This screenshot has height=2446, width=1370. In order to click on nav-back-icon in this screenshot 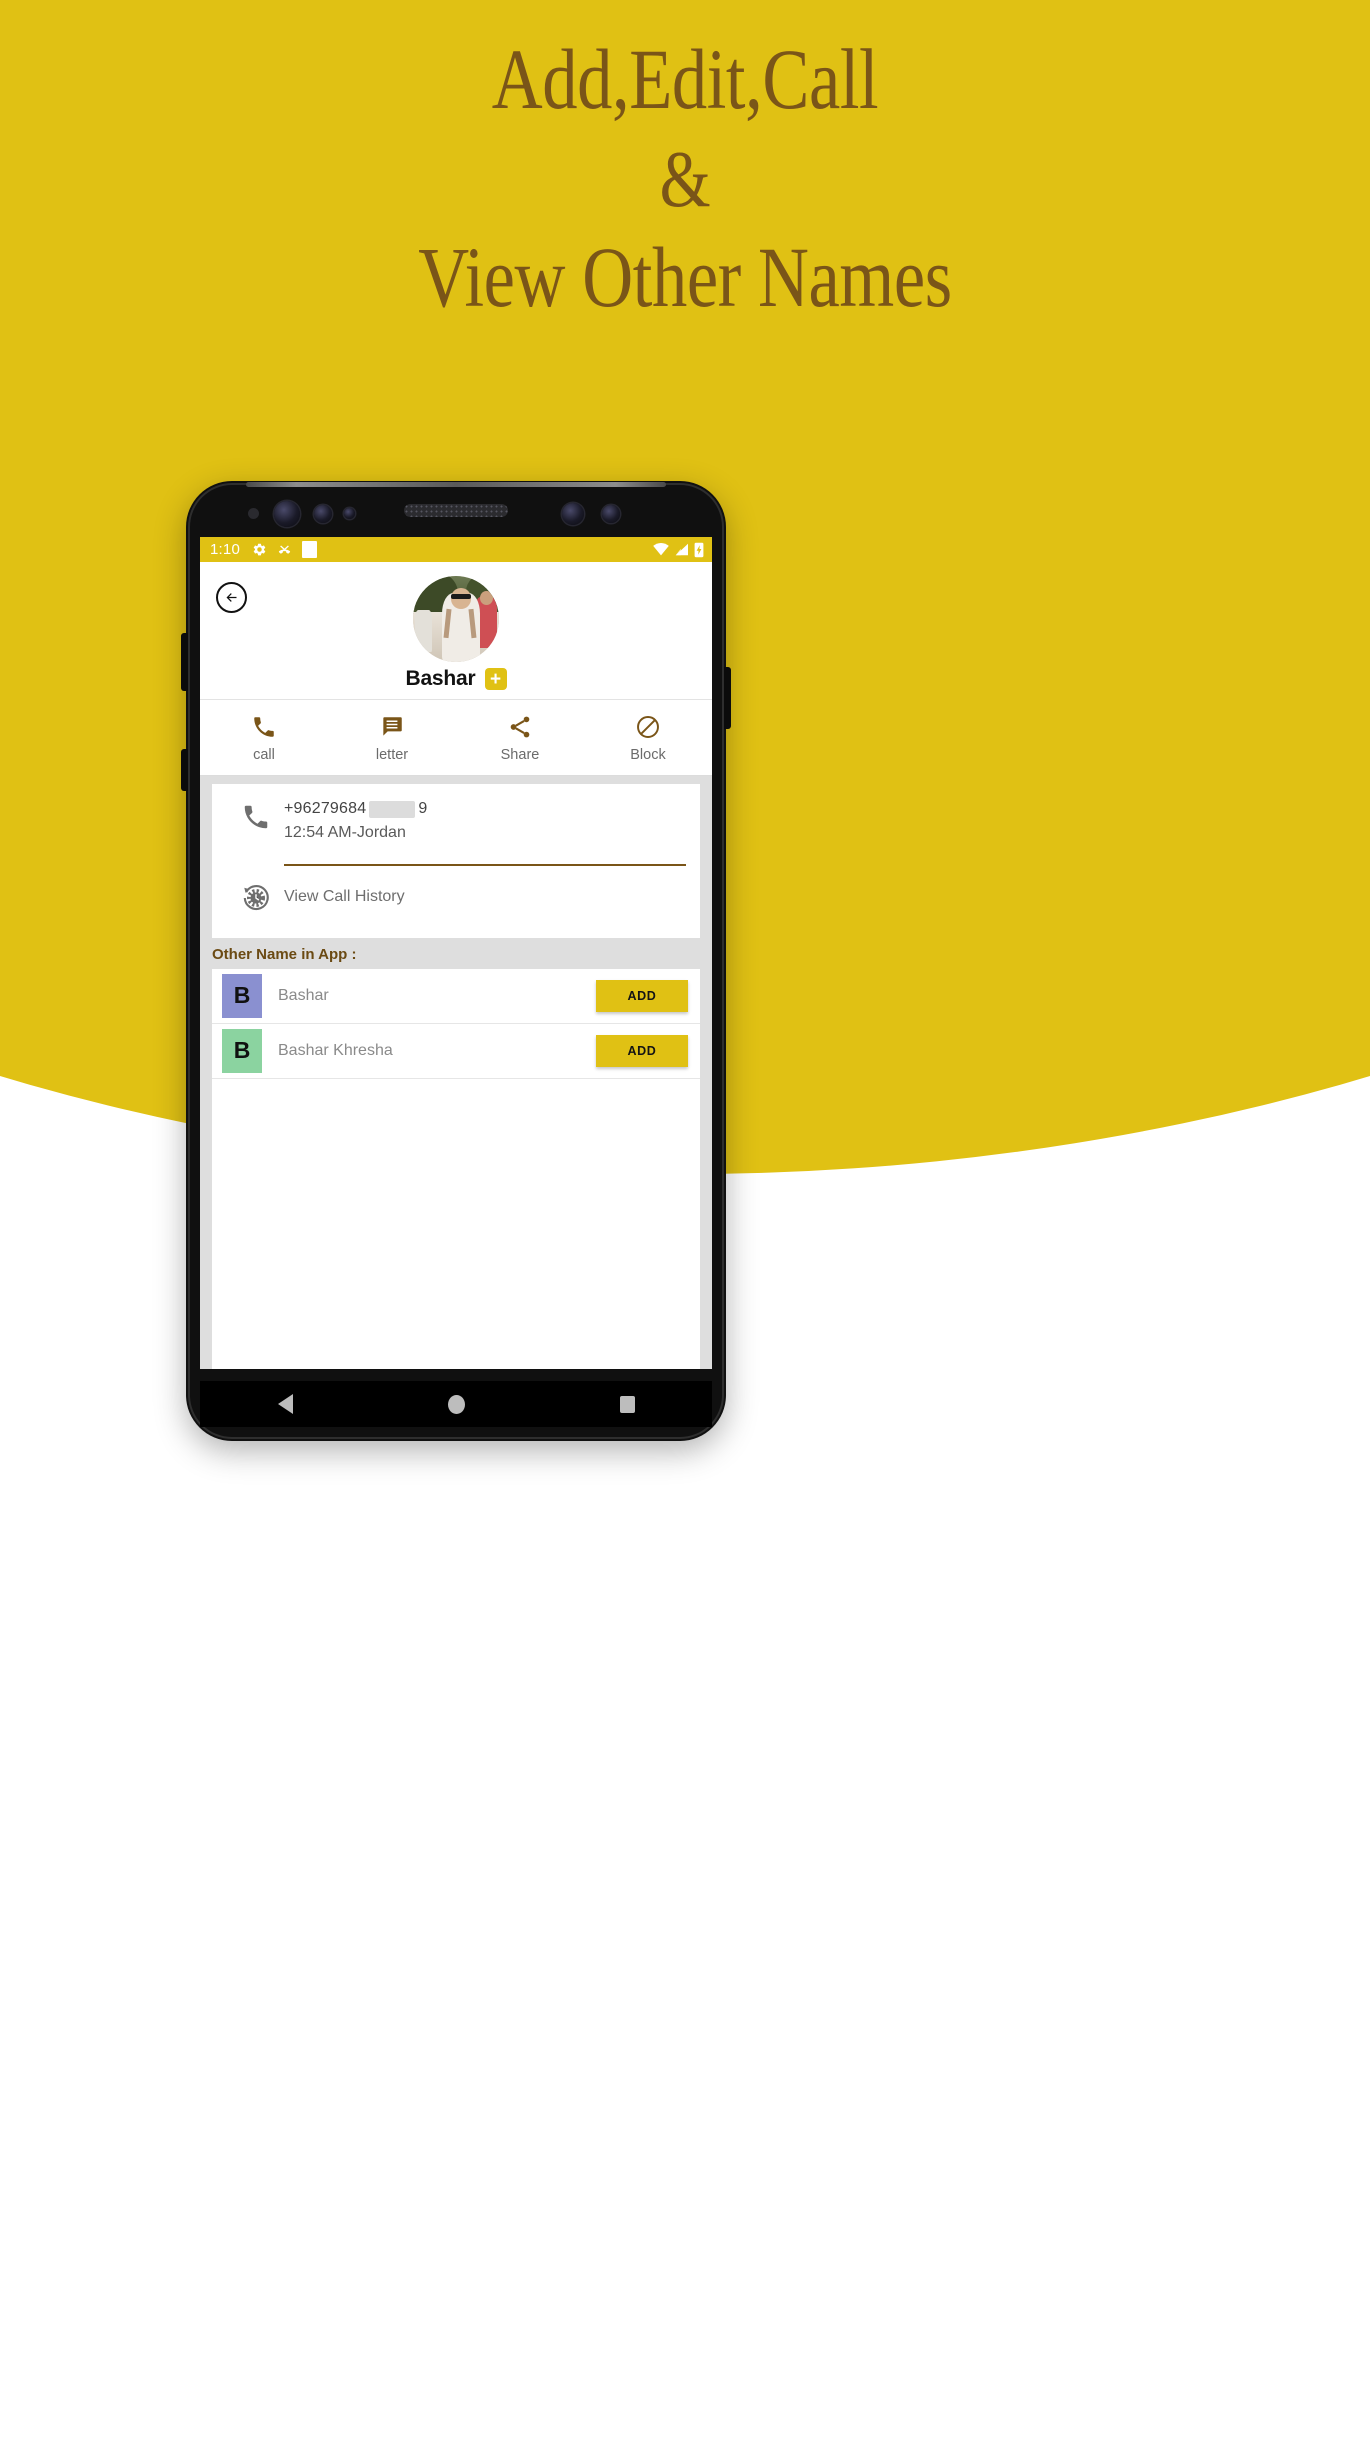, I will do `click(285, 1404)`.